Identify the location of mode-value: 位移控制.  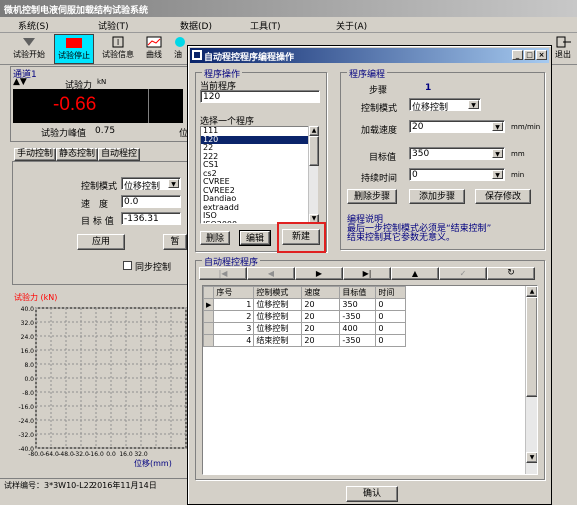
(430, 108).